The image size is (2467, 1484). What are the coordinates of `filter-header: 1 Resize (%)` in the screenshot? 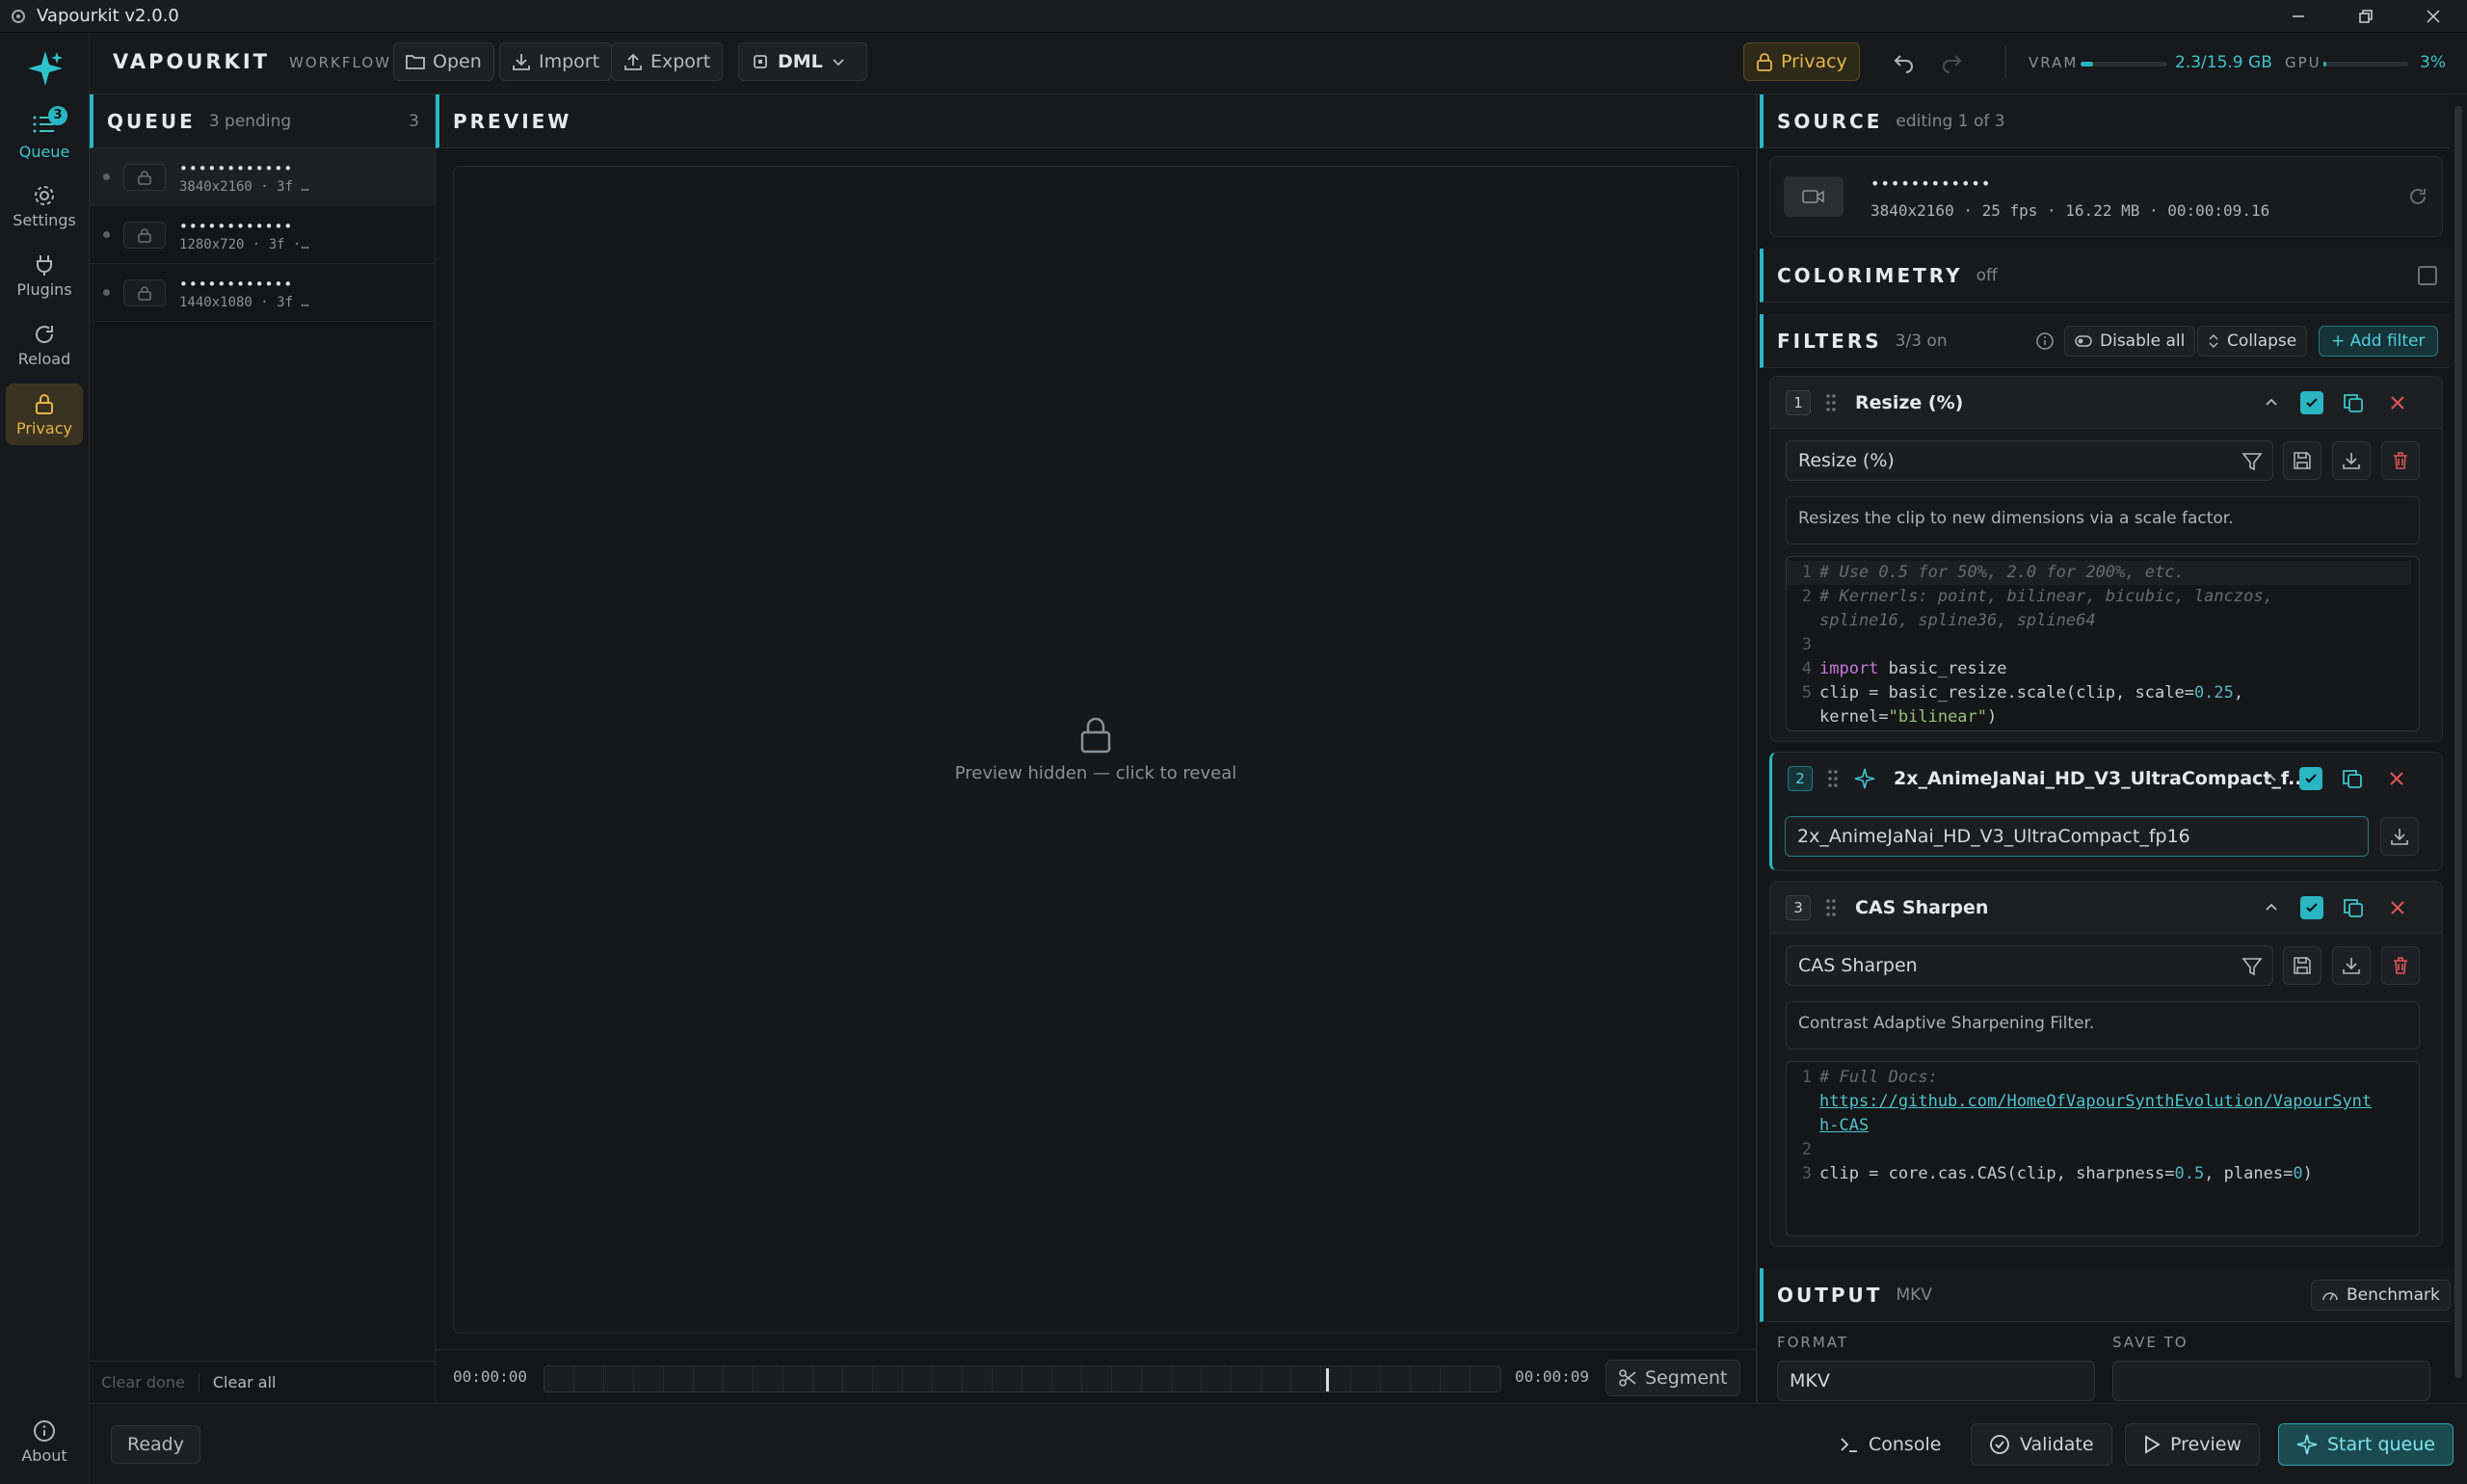 It's located at (2106, 403).